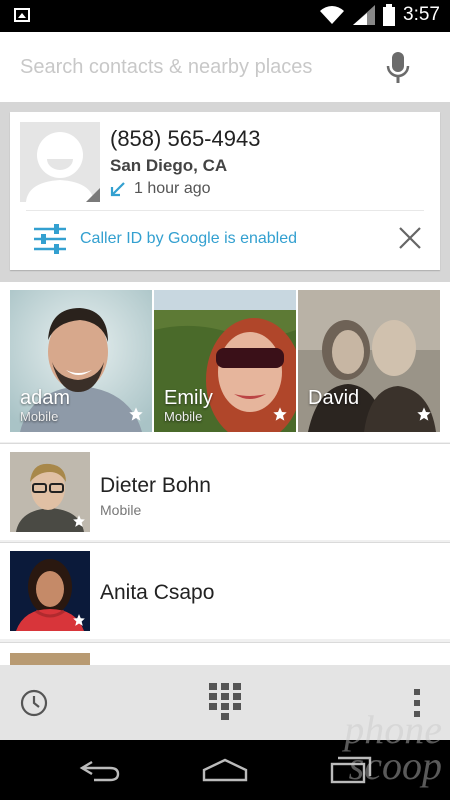 This screenshot has height=800, width=450. What do you see at coordinates (225, 654) in the screenshot?
I see `contact-row-partial` at bounding box center [225, 654].